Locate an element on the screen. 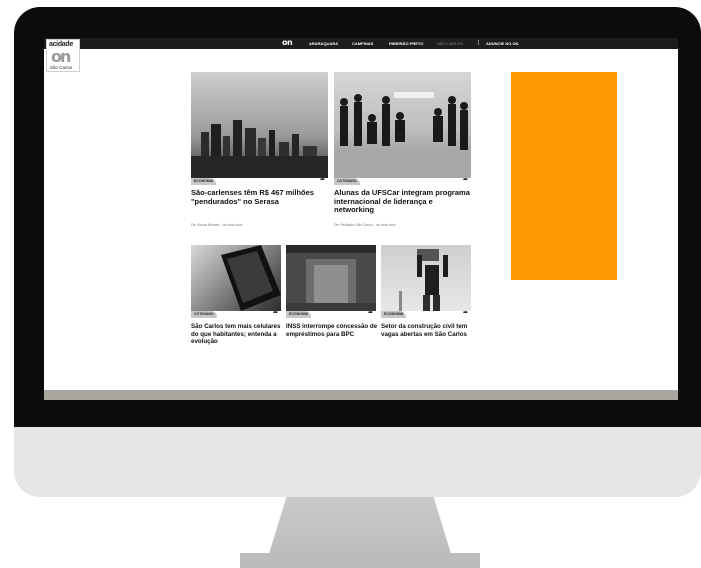 Image resolution: width=701 pixels, height=568 pixels. nav-item-anuncie: ANUNCIE NO ON is located at coordinates (502, 43).